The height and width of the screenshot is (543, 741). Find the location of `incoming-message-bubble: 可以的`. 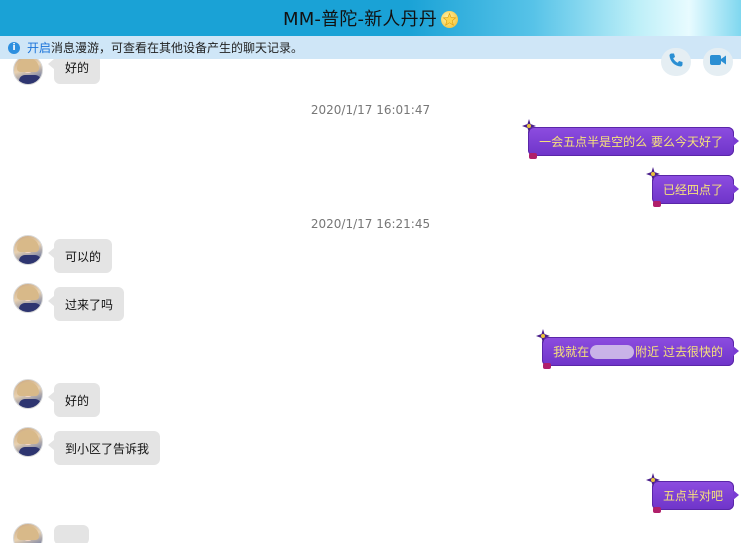

incoming-message-bubble: 可以的 is located at coordinates (80, 256).